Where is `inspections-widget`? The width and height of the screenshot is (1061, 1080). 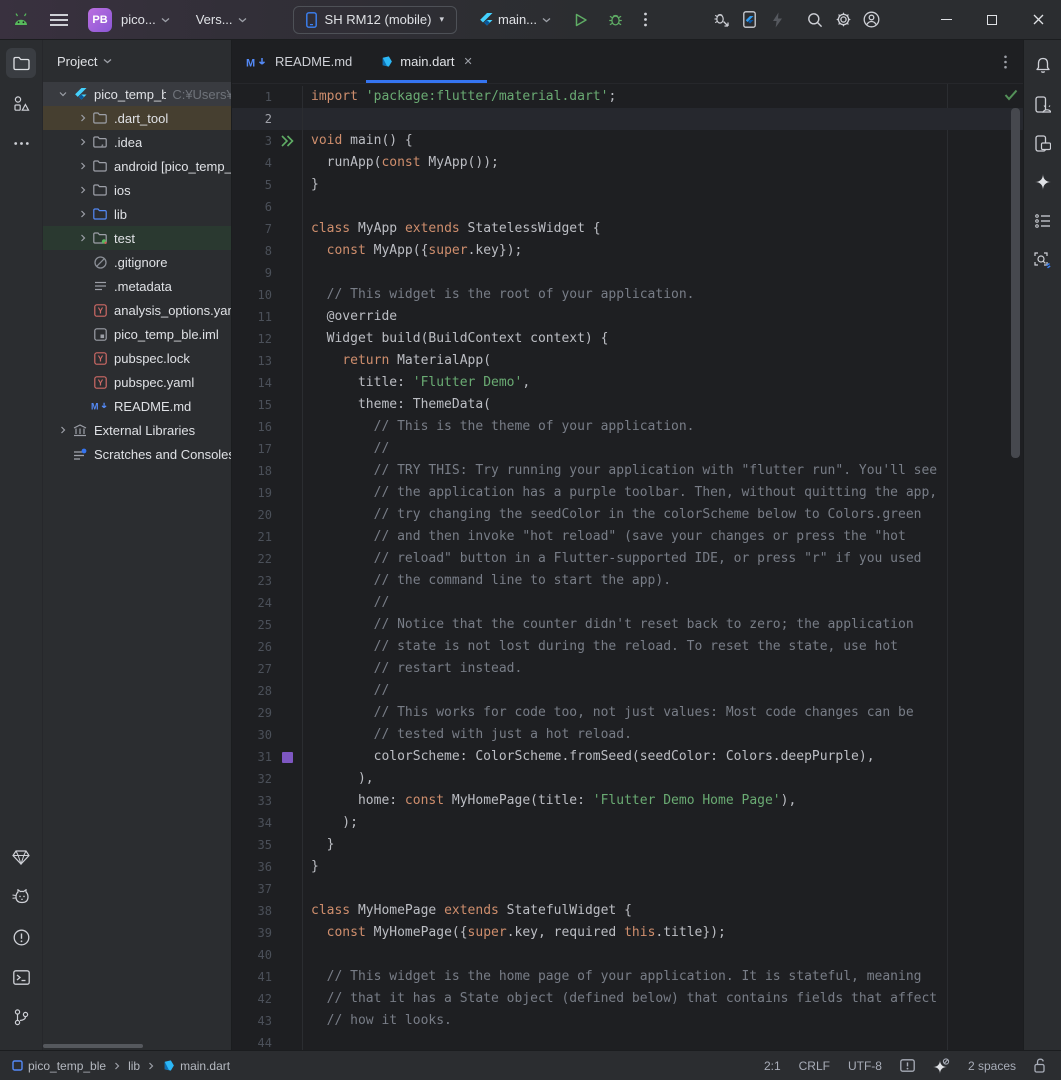 inspections-widget is located at coordinates (907, 1065).